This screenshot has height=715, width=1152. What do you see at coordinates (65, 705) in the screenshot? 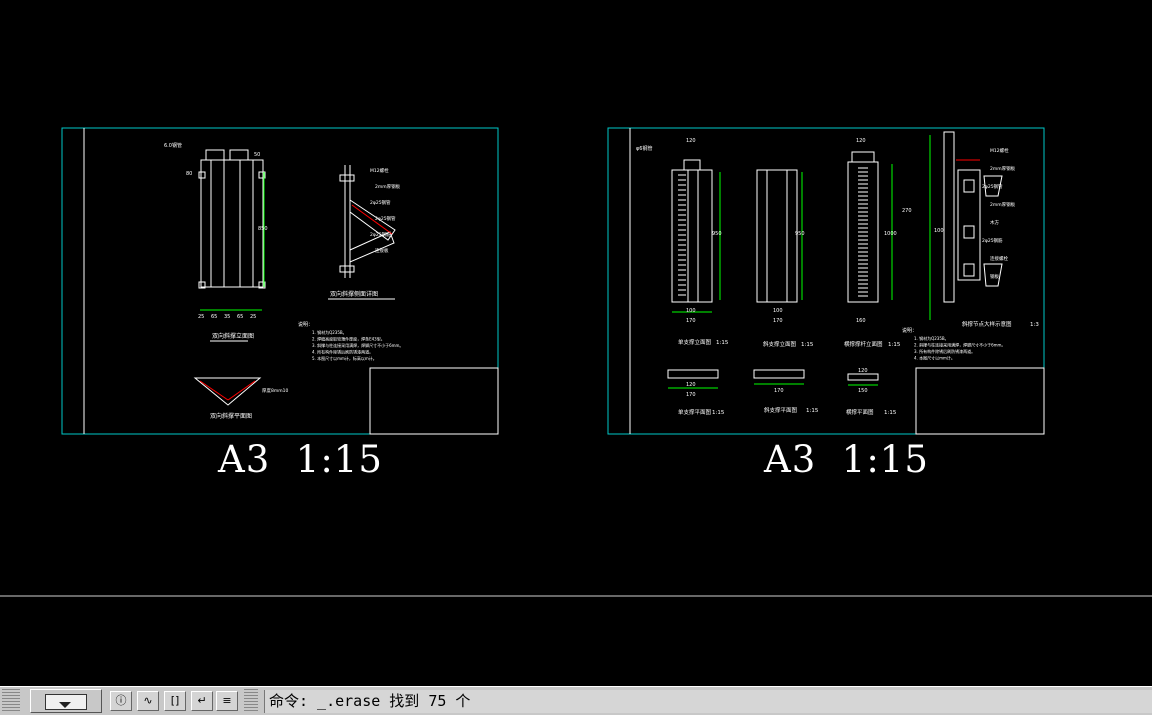
I see `chevron-down-icon` at bounding box center [65, 705].